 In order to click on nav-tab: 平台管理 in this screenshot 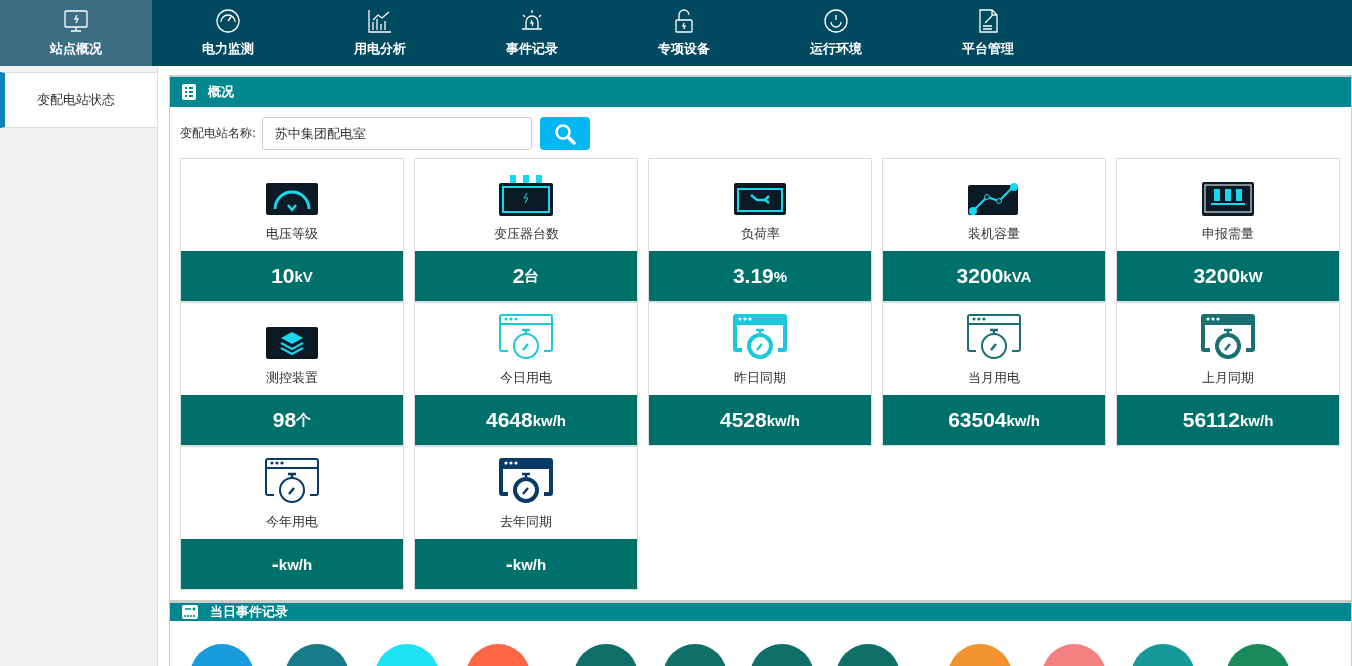, I will do `click(988, 33)`.